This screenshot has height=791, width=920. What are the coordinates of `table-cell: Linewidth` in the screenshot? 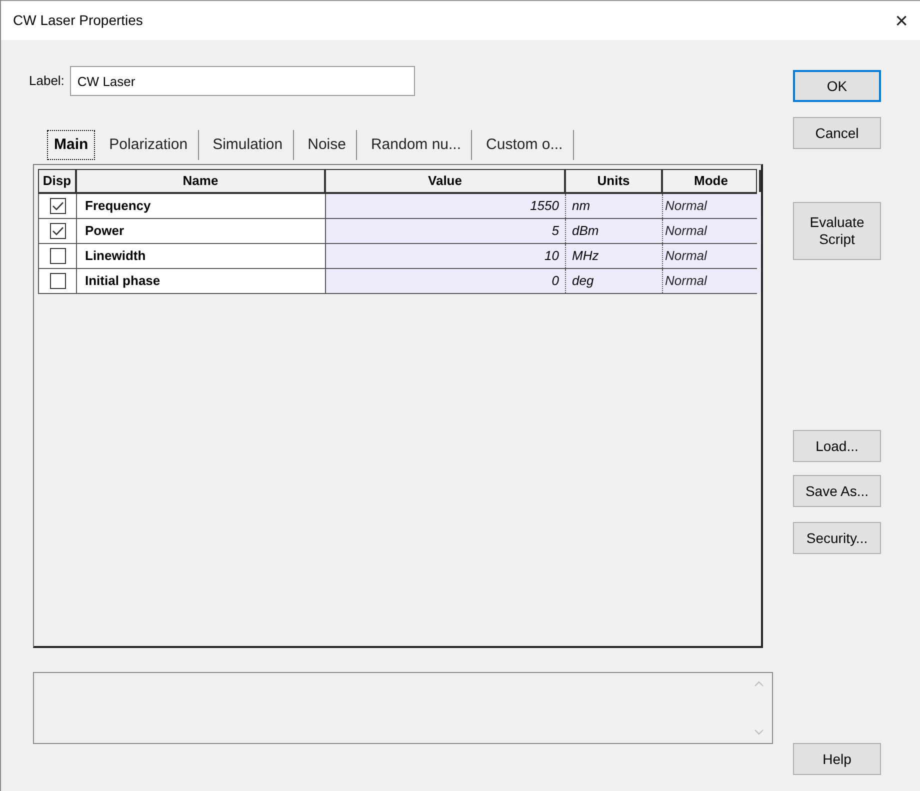 It's located at (201, 256).